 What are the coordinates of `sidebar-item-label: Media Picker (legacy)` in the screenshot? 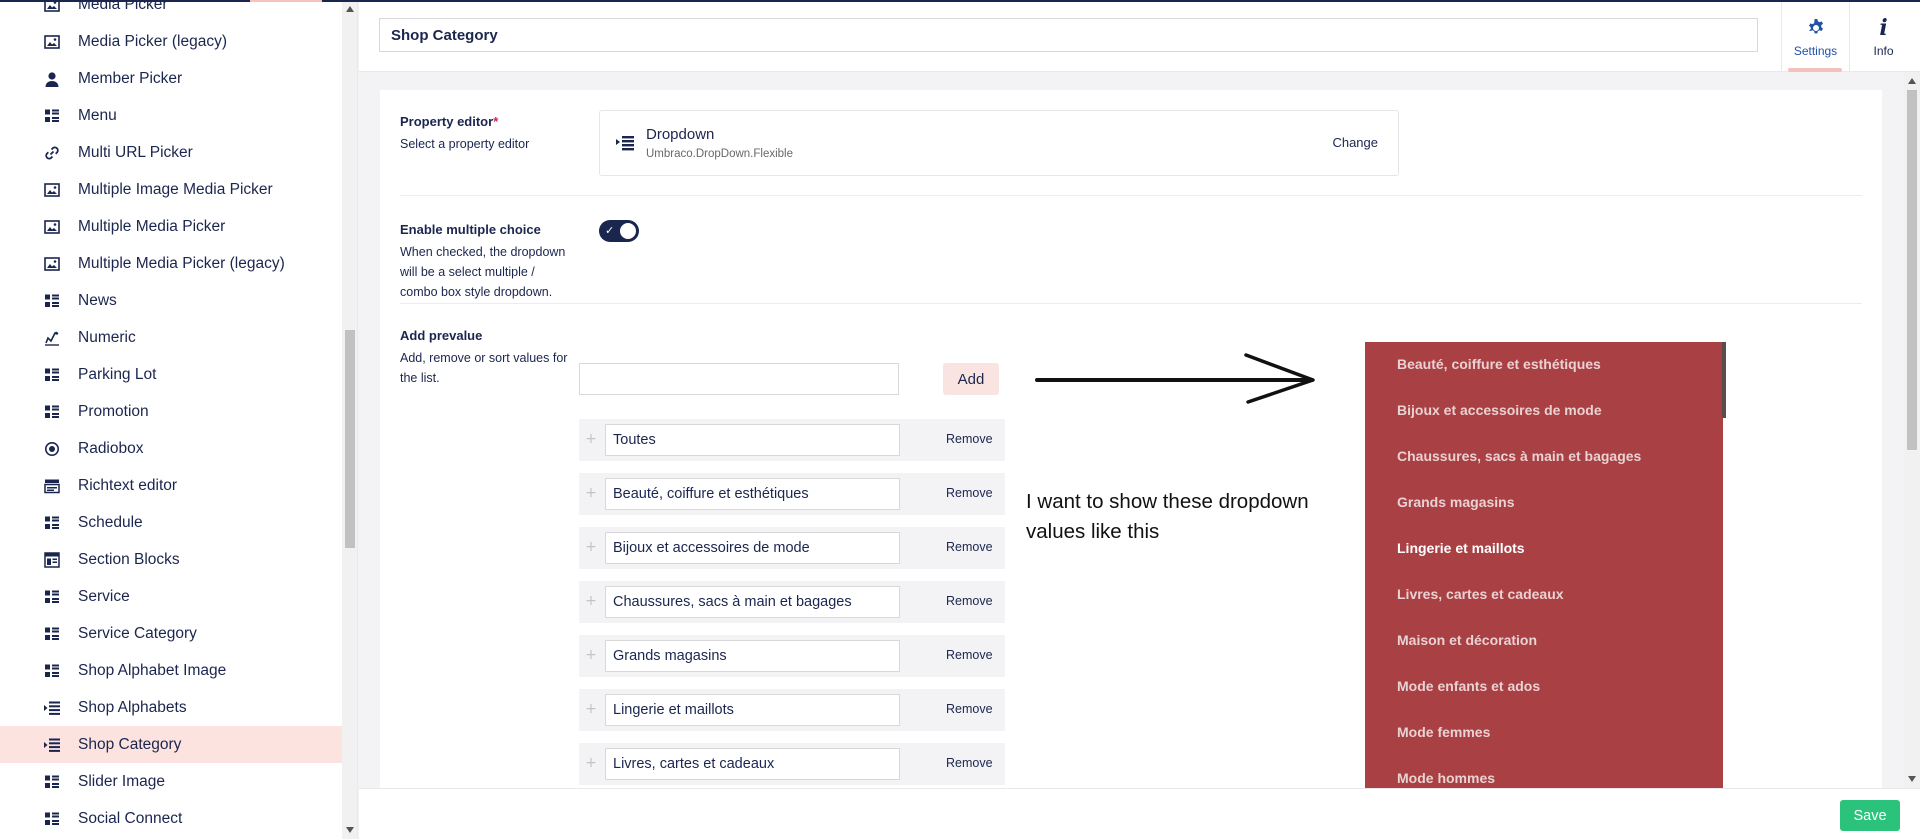 It's located at (153, 41).